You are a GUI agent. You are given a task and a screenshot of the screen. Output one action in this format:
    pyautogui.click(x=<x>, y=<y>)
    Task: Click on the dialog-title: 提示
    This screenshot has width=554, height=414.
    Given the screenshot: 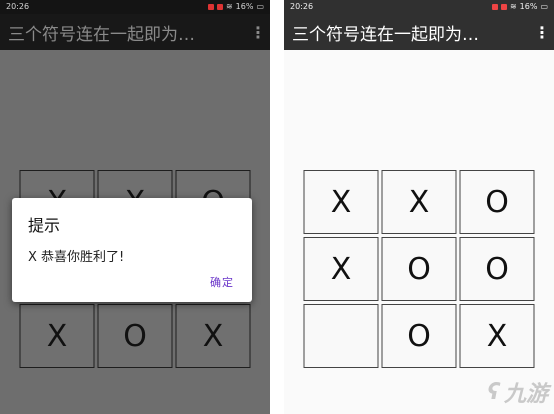 What is the action you would take?
    pyautogui.click(x=44, y=225)
    